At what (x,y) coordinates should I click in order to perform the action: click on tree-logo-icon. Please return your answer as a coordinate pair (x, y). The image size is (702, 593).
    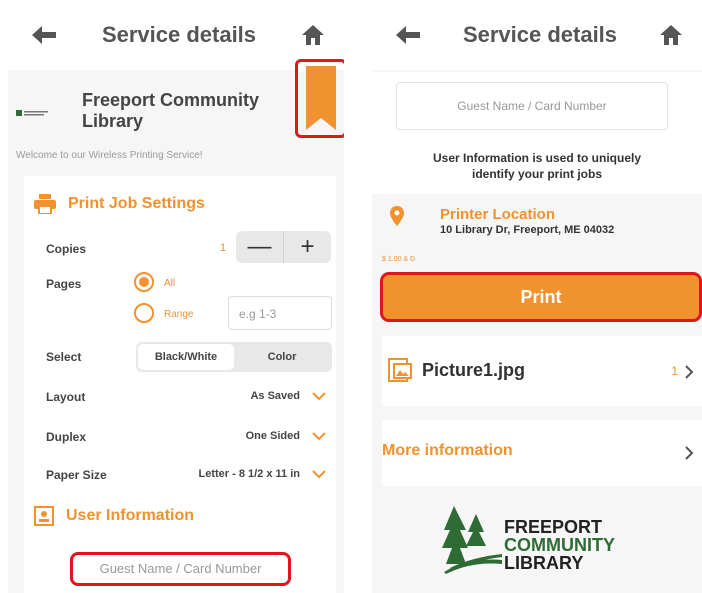
    Looking at the image, I should click on (472, 540).